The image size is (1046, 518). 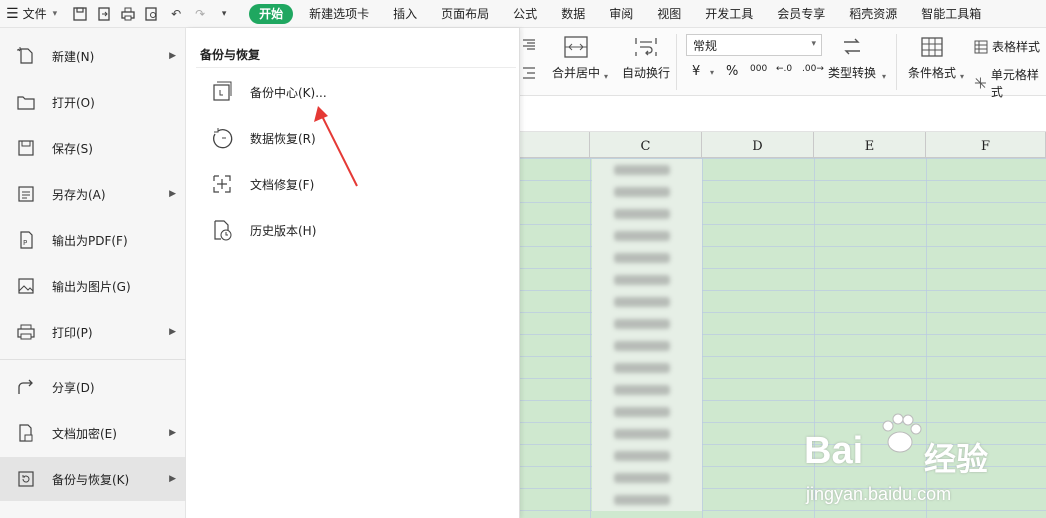 I want to click on merge-center-button: 合并居中, so click(x=576, y=58).